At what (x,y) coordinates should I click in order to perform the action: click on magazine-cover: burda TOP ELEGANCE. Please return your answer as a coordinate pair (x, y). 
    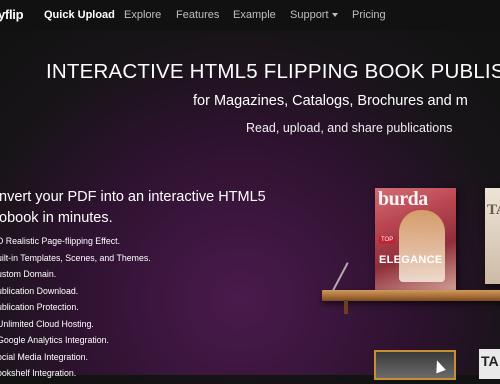
    Looking at the image, I should click on (415, 241).